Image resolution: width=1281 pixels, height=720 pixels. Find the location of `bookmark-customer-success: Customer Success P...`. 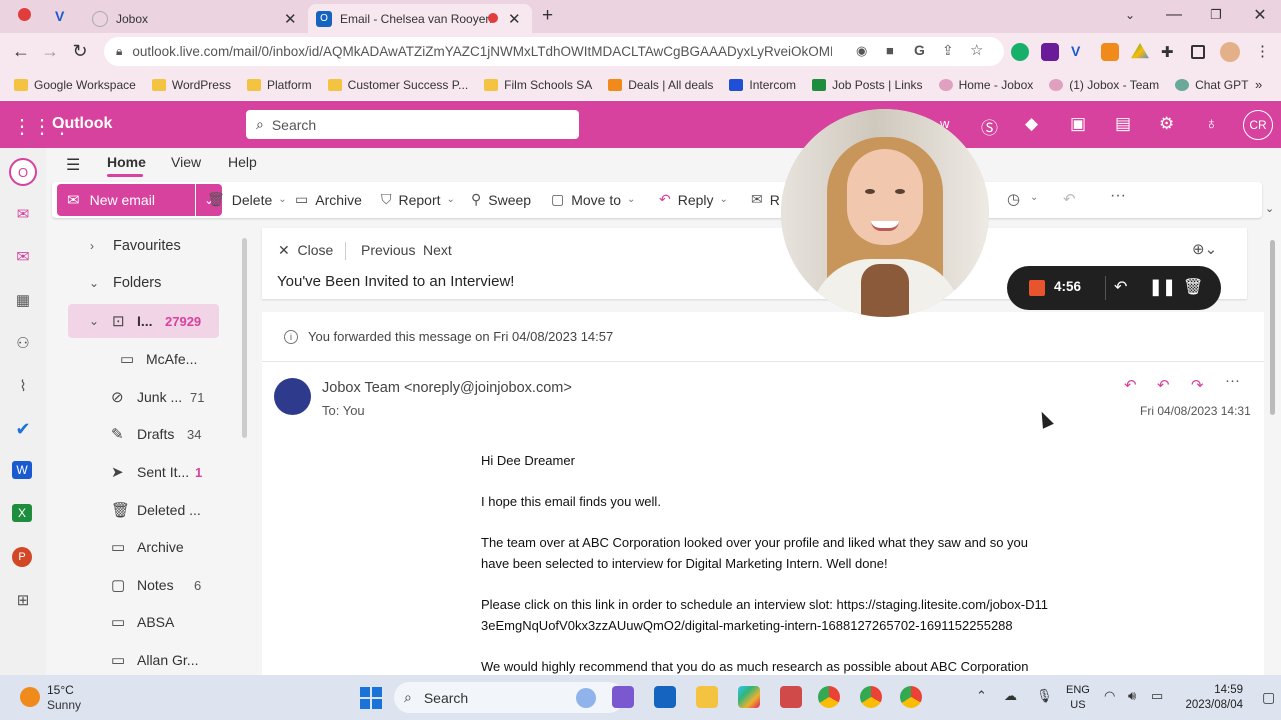

bookmark-customer-success: Customer Success P... is located at coordinates (397, 85).